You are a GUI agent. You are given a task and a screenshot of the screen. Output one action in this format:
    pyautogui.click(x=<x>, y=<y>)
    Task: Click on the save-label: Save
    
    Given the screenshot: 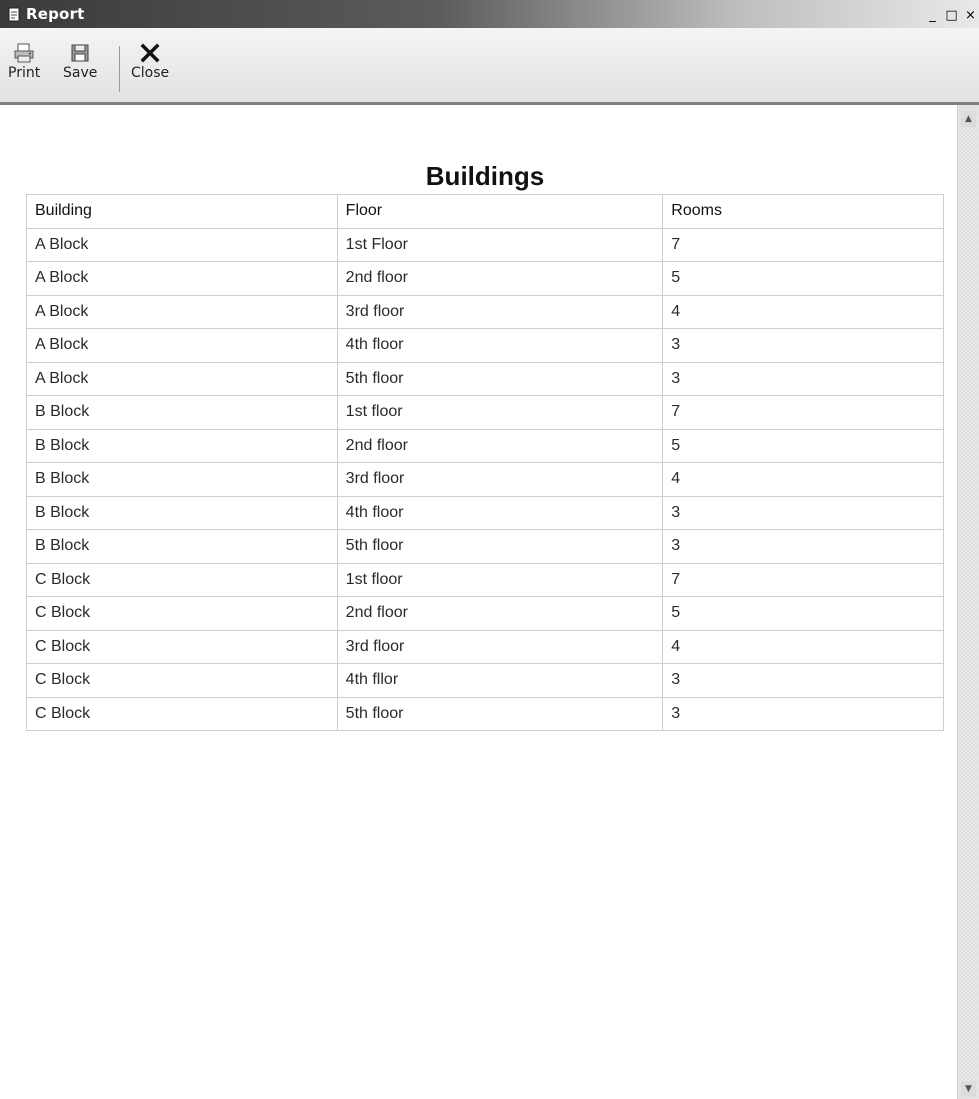 What is the action you would take?
    pyautogui.click(x=80, y=73)
    